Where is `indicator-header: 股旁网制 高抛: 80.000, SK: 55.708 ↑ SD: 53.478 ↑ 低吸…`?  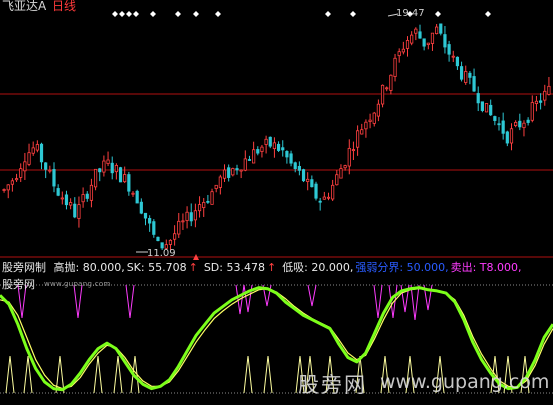
indicator-header: 股旁网制 高抛: 80.000, SK: 55.708 ↑ SD: 53.478 ↑ 低吸… is located at coordinates (265, 267).